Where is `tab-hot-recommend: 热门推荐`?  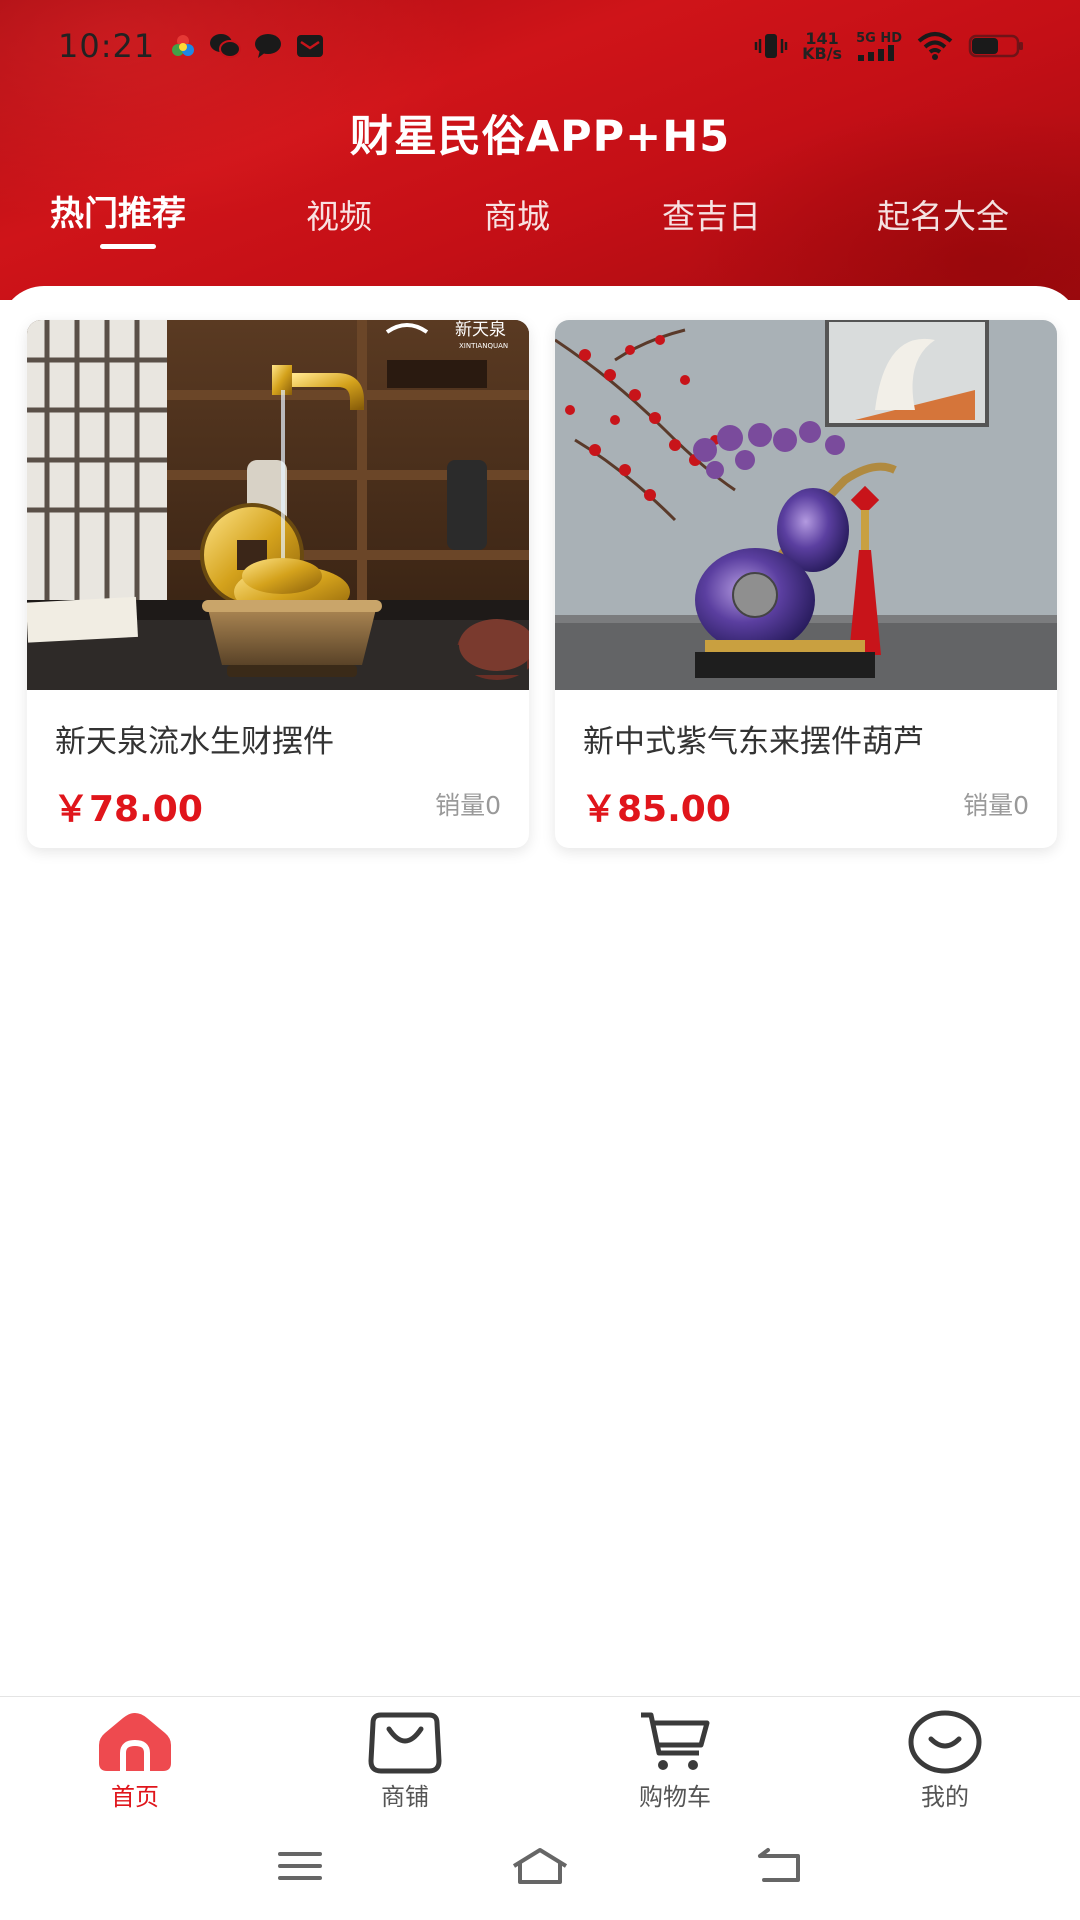
tab-hot-recommend: 热门推荐 is located at coordinates (118, 210).